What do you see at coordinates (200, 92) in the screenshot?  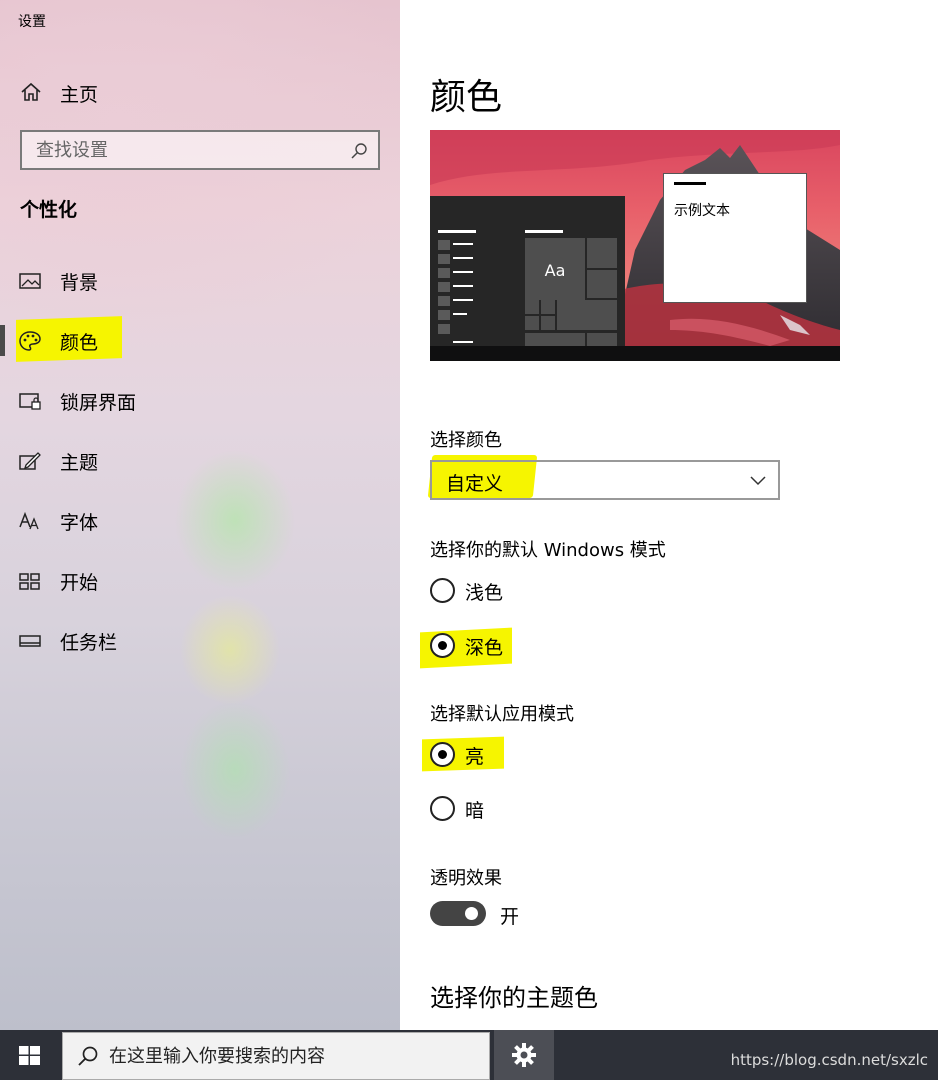 I see `sidebar-item-home: 主页` at bounding box center [200, 92].